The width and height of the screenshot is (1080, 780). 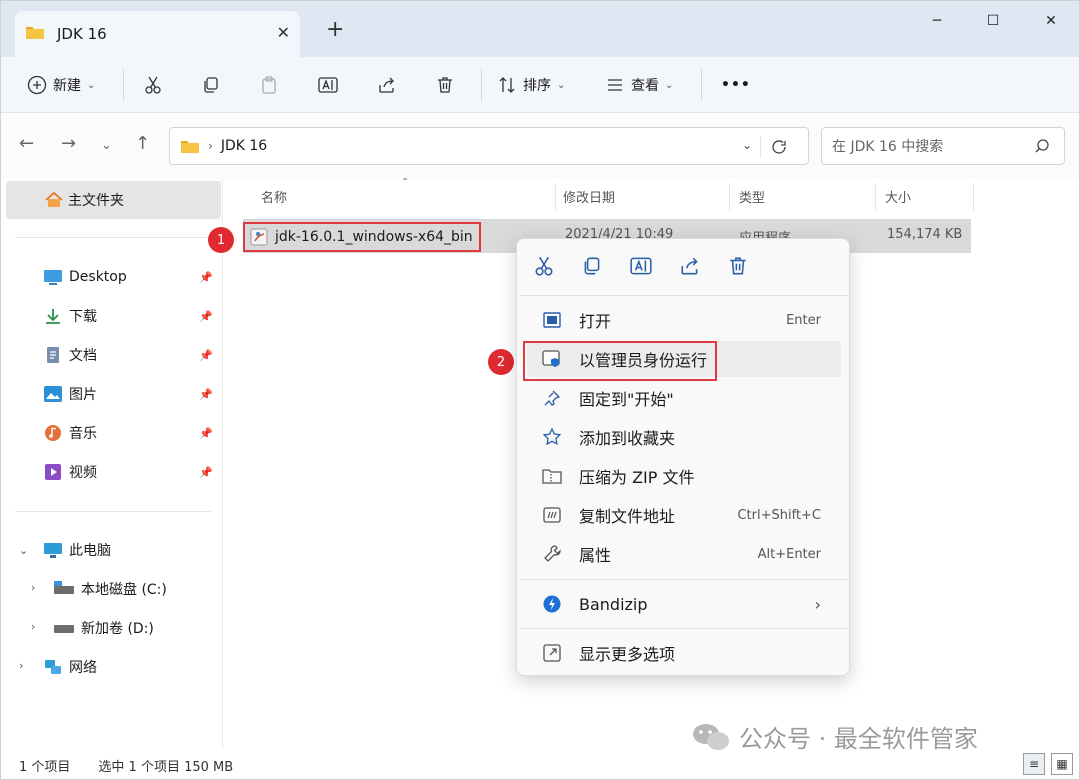 I want to click on refresh-icon, so click(x=778, y=147).